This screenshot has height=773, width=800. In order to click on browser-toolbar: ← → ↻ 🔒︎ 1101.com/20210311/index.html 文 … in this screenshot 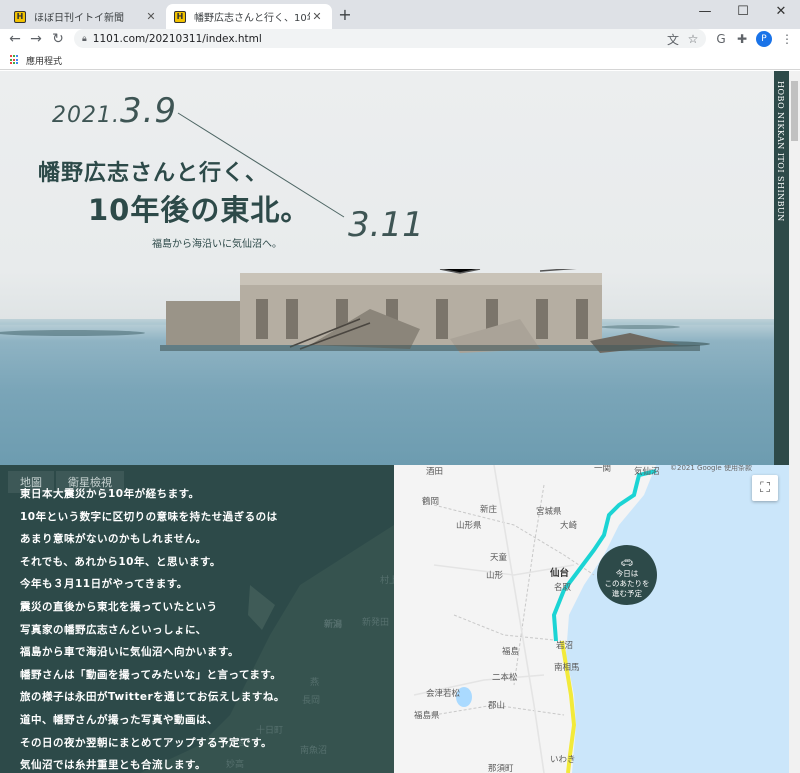, I will do `click(400, 39)`.